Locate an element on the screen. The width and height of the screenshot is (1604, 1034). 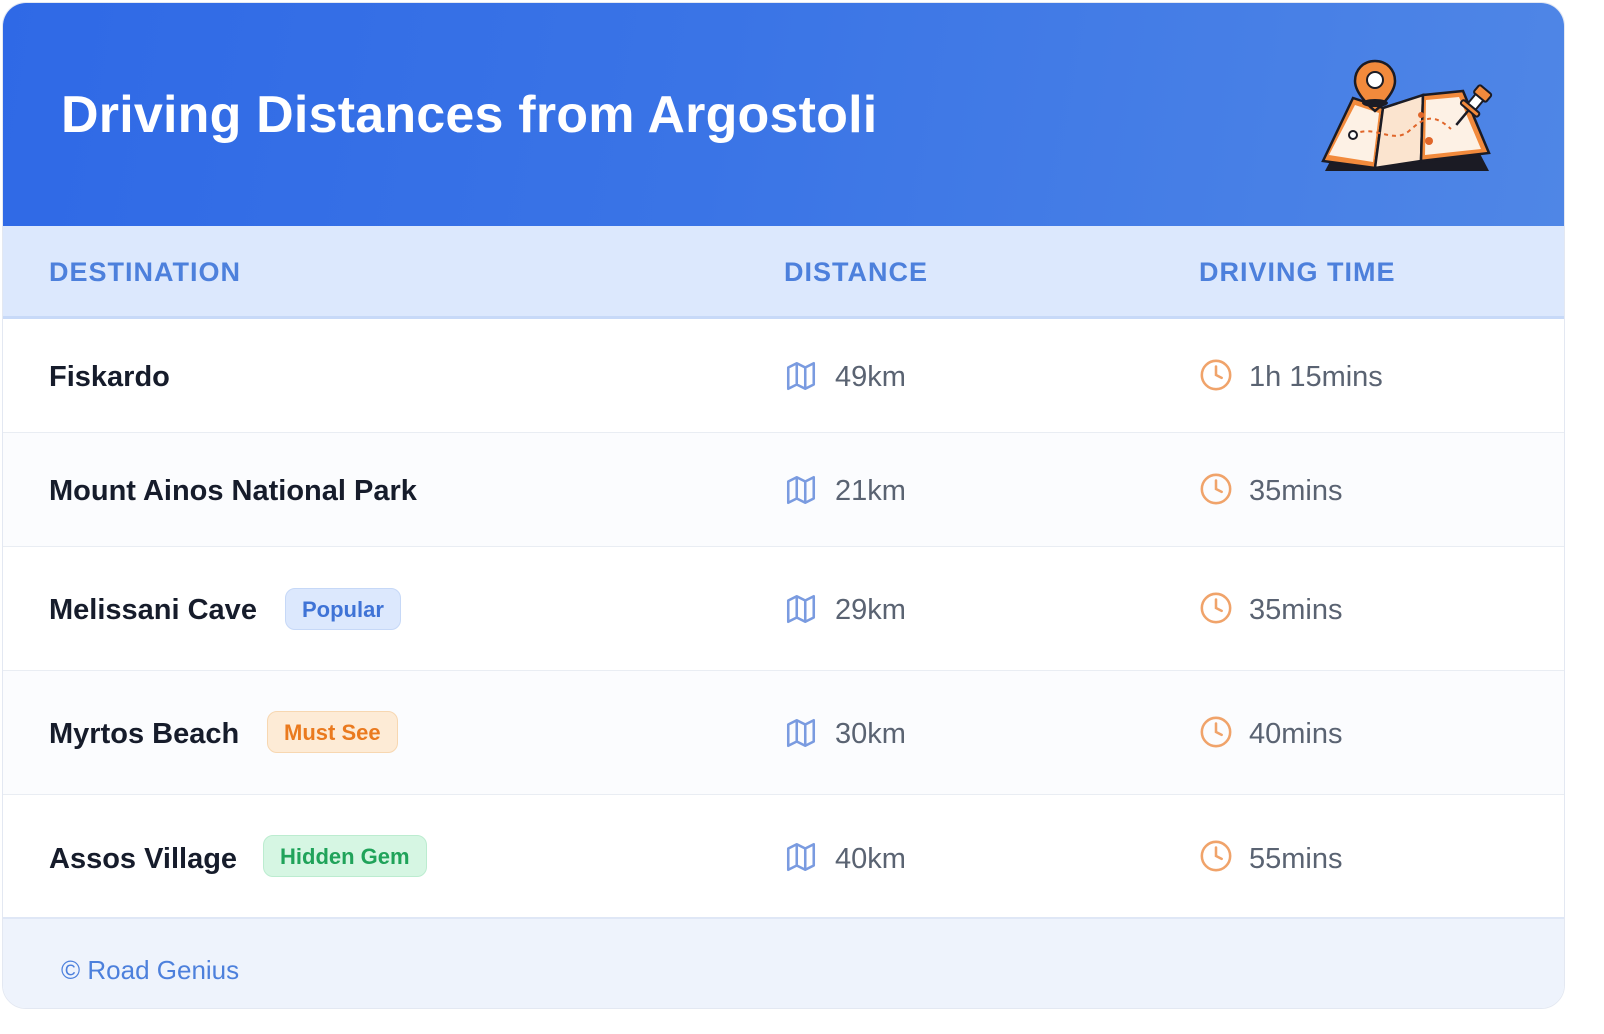
table-row: Melissani Cave Popular 29km 35mins is located at coordinates (783, 609).